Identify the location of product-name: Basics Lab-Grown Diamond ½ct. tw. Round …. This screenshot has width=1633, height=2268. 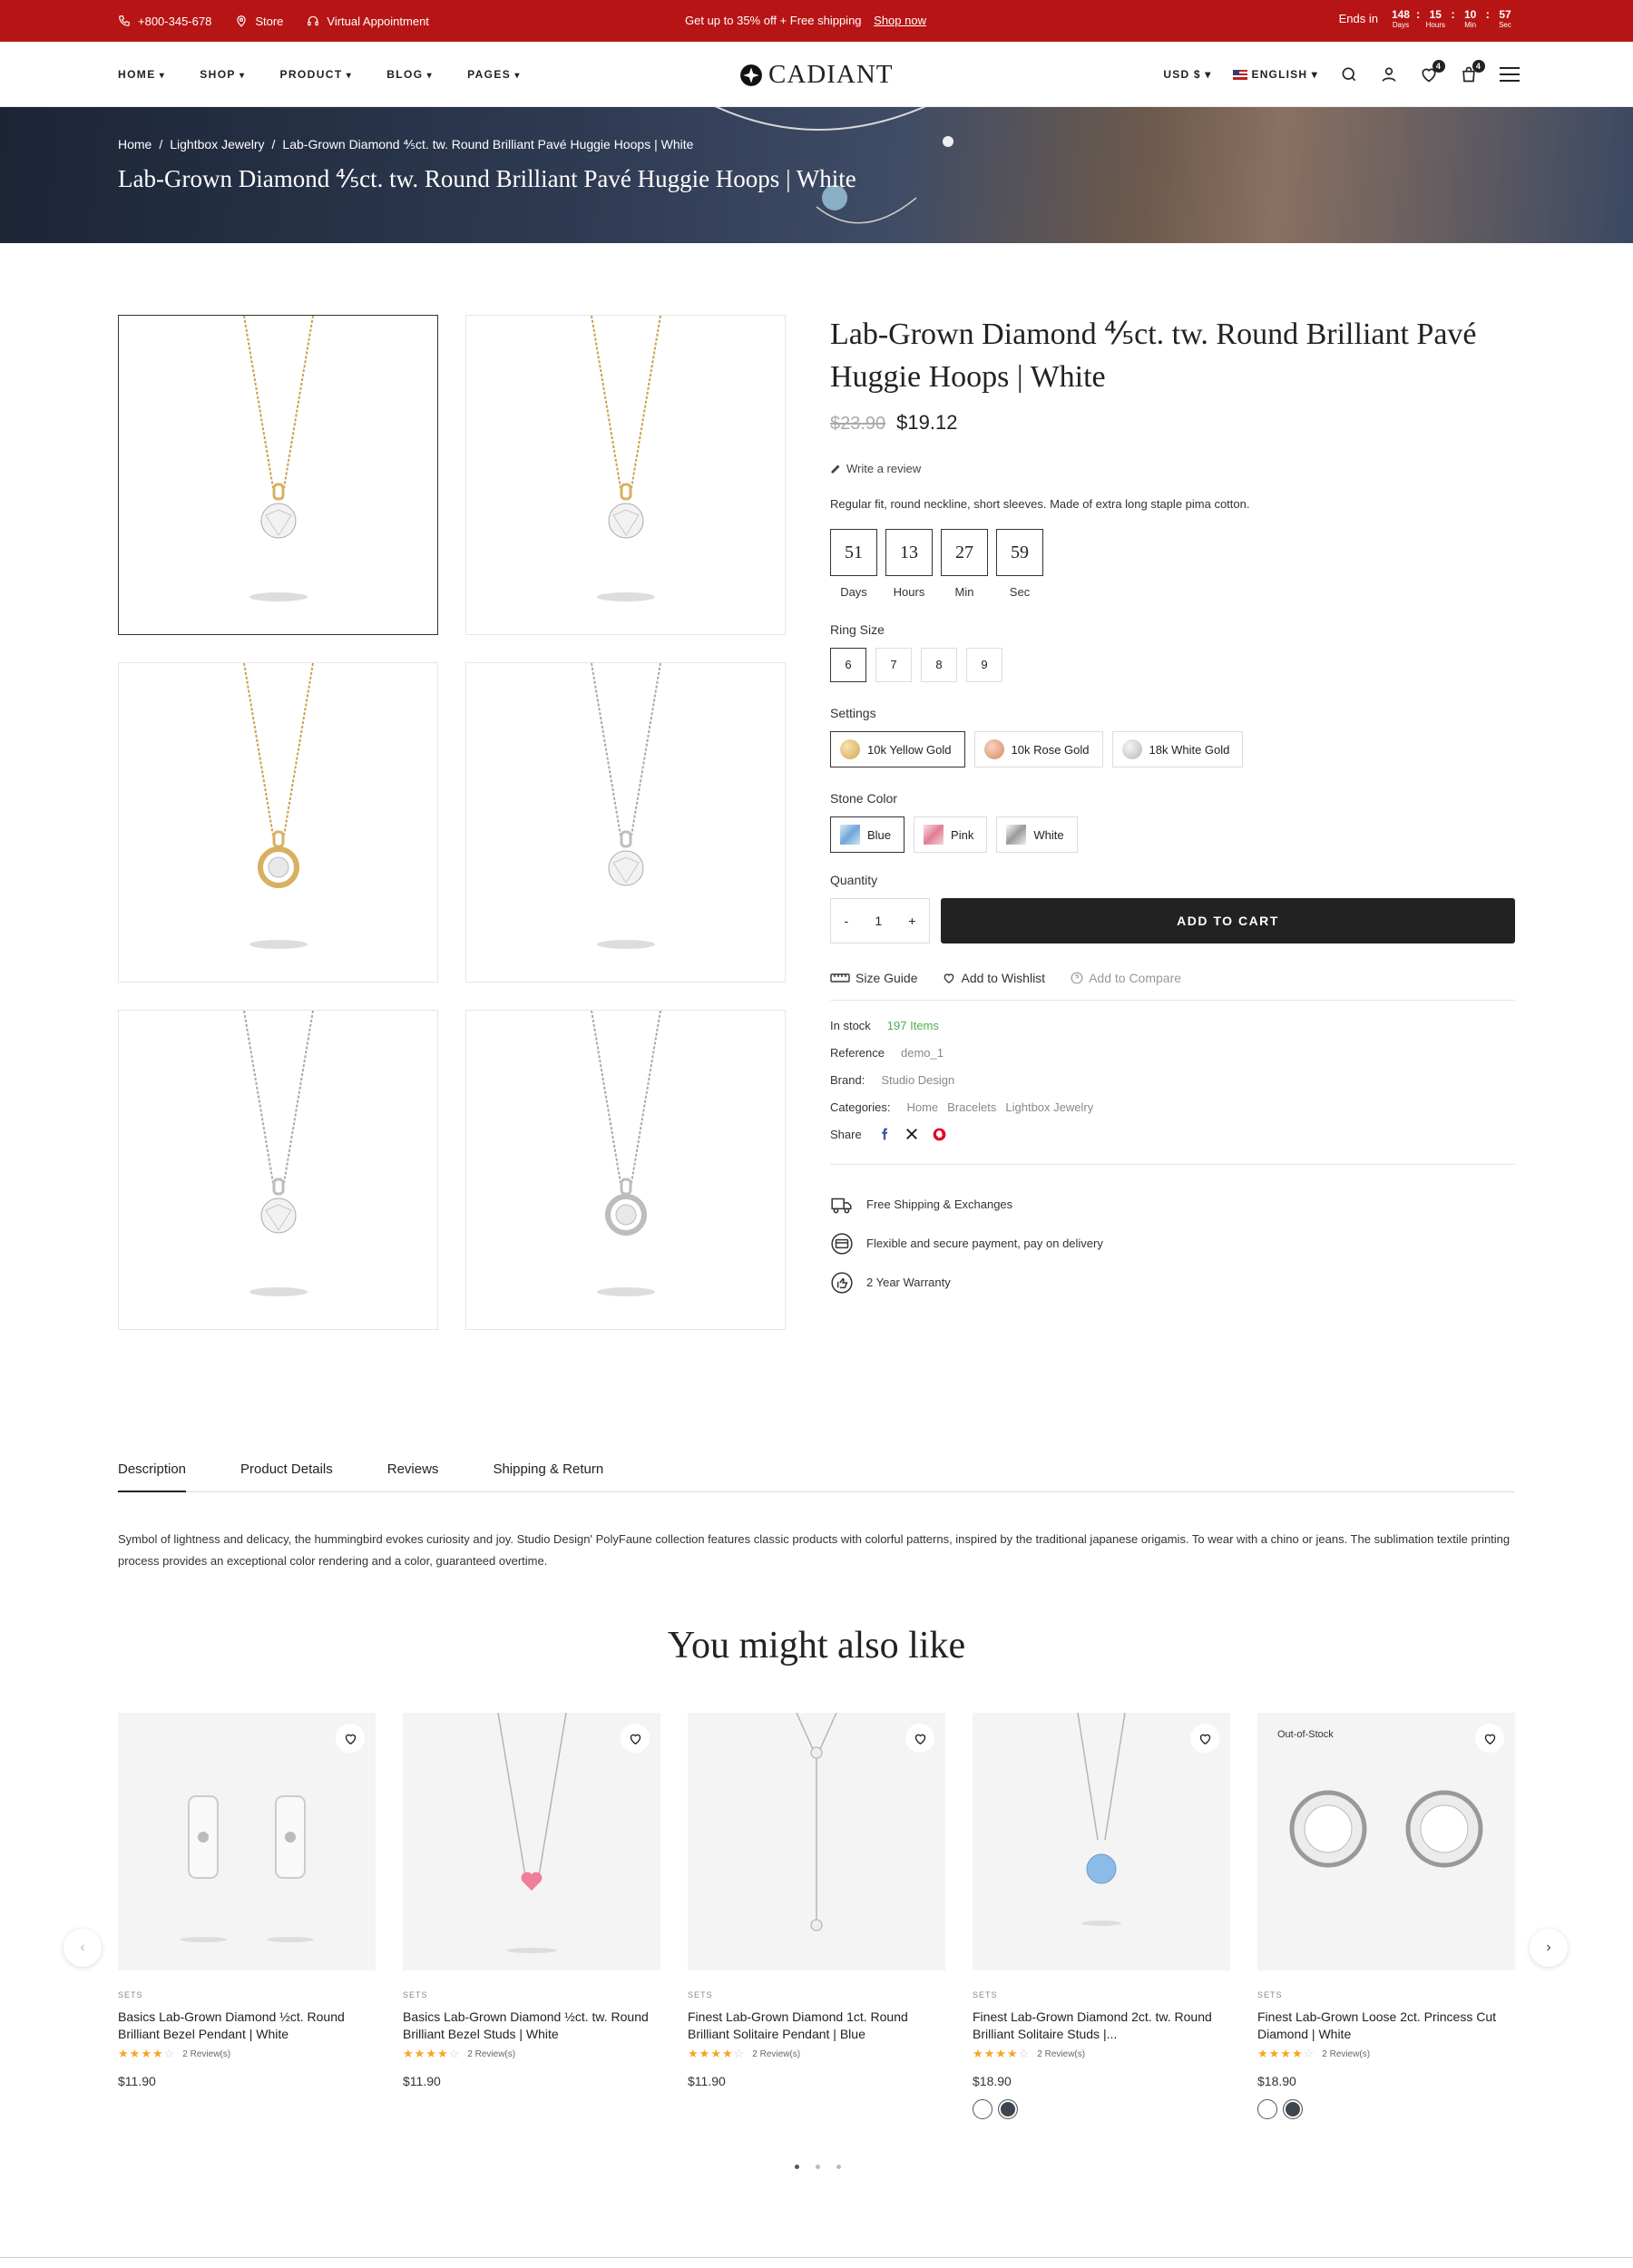
(531, 2026).